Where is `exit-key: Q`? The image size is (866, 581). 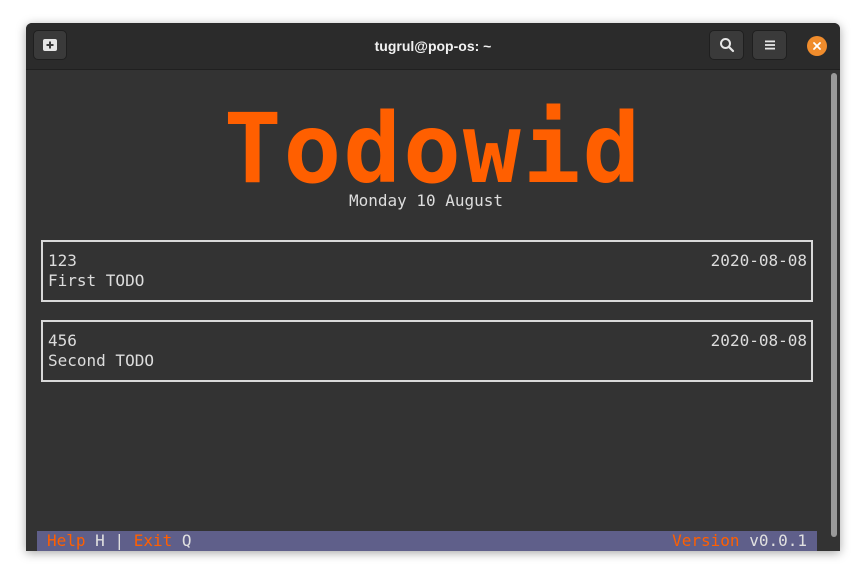 exit-key: Q is located at coordinates (186, 540).